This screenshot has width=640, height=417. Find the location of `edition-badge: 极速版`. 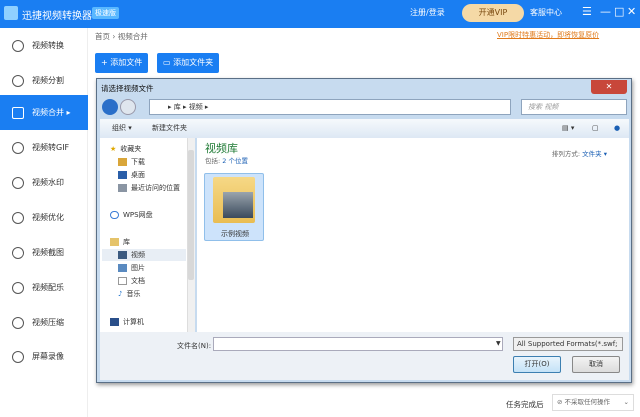

edition-badge: 极速版 is located at coordinates (105, 13).